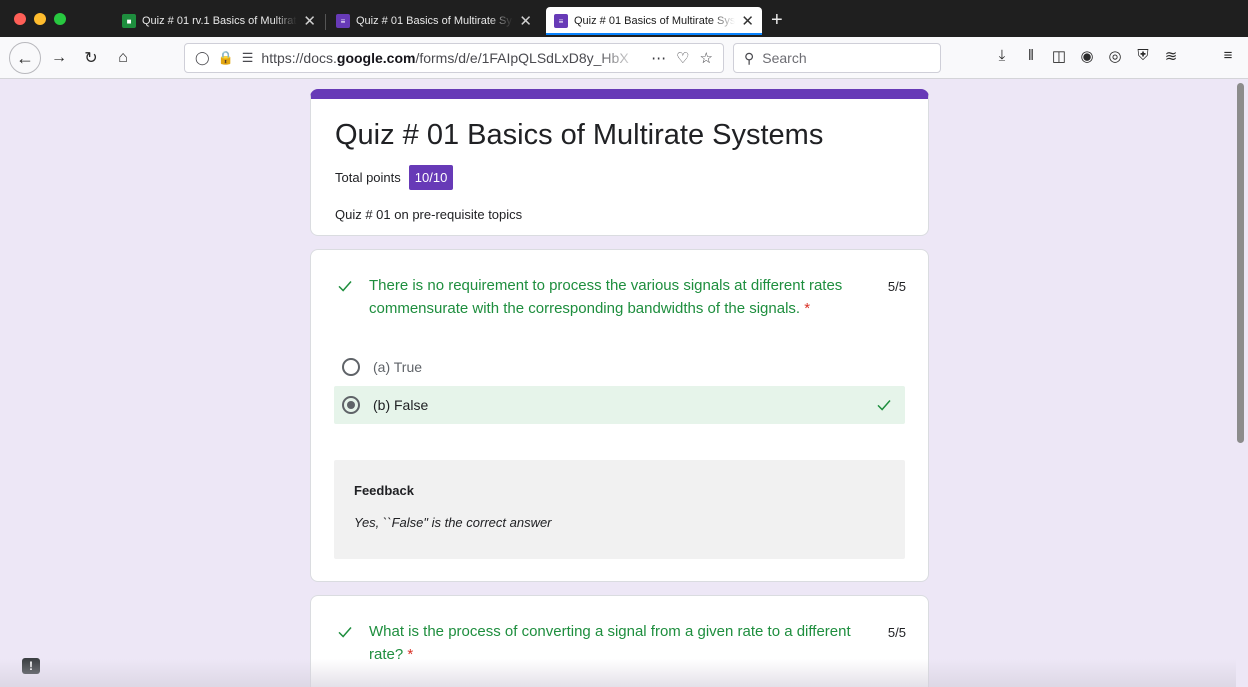 This screenshot has width=1248, height=687. What do you see at coordinates (619, 405) in the screenshot?
I see `answer-option-selected: (b) False` at bounding box center [619, 405].